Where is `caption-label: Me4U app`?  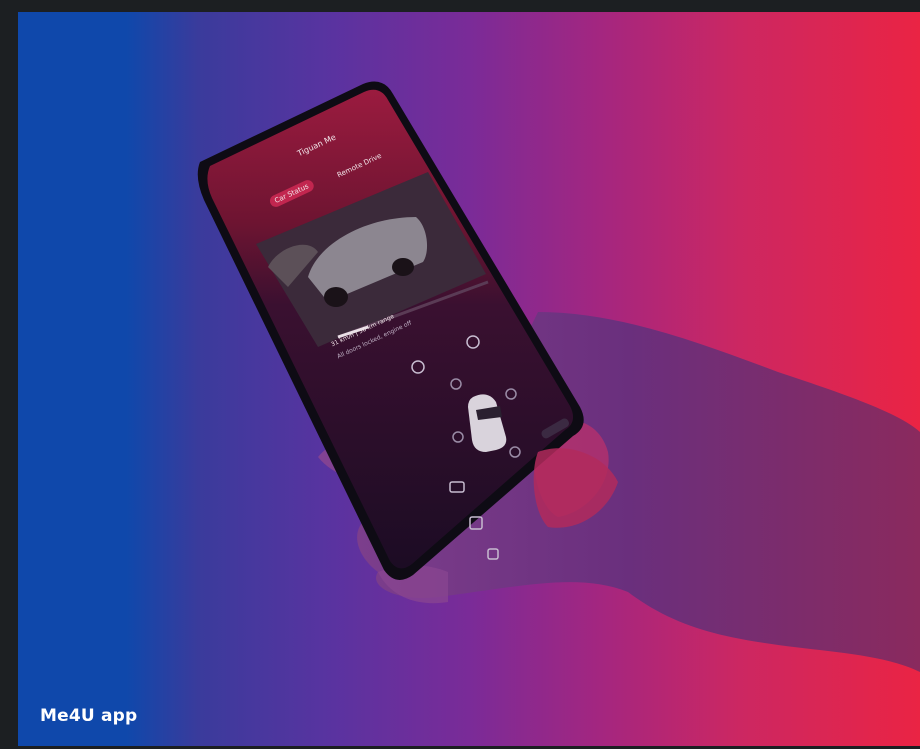 caption-label: Me4U app is located at coordinates (89, 716).